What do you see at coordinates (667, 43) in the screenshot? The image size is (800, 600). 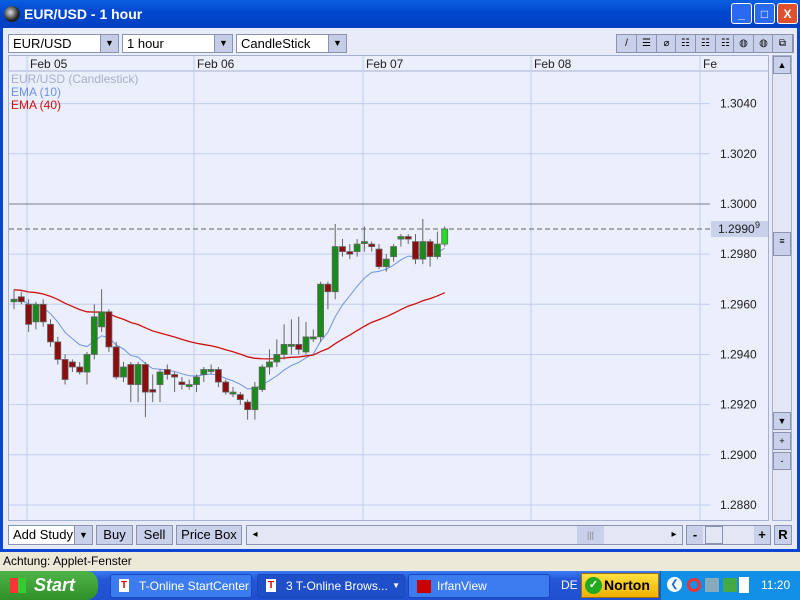 I see `erase-tool-icon: ⌀` at bounding box center [667, 43].